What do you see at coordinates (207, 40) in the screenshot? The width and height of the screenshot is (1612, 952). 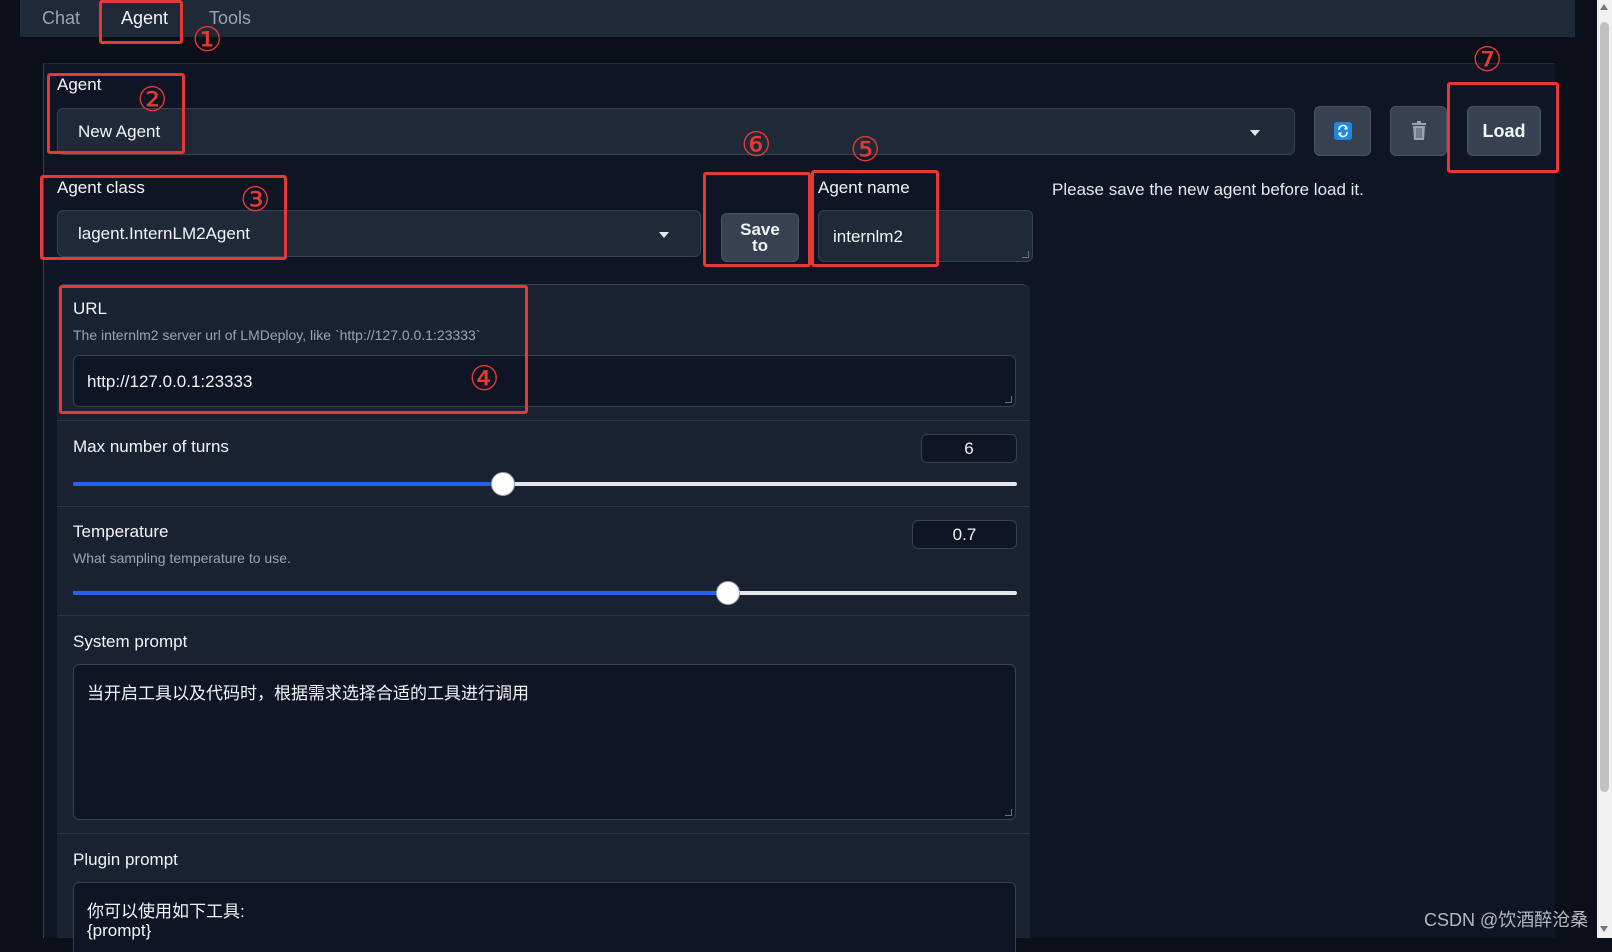 I see `annotation-number-1: ①` at bounding box center [207, 40].